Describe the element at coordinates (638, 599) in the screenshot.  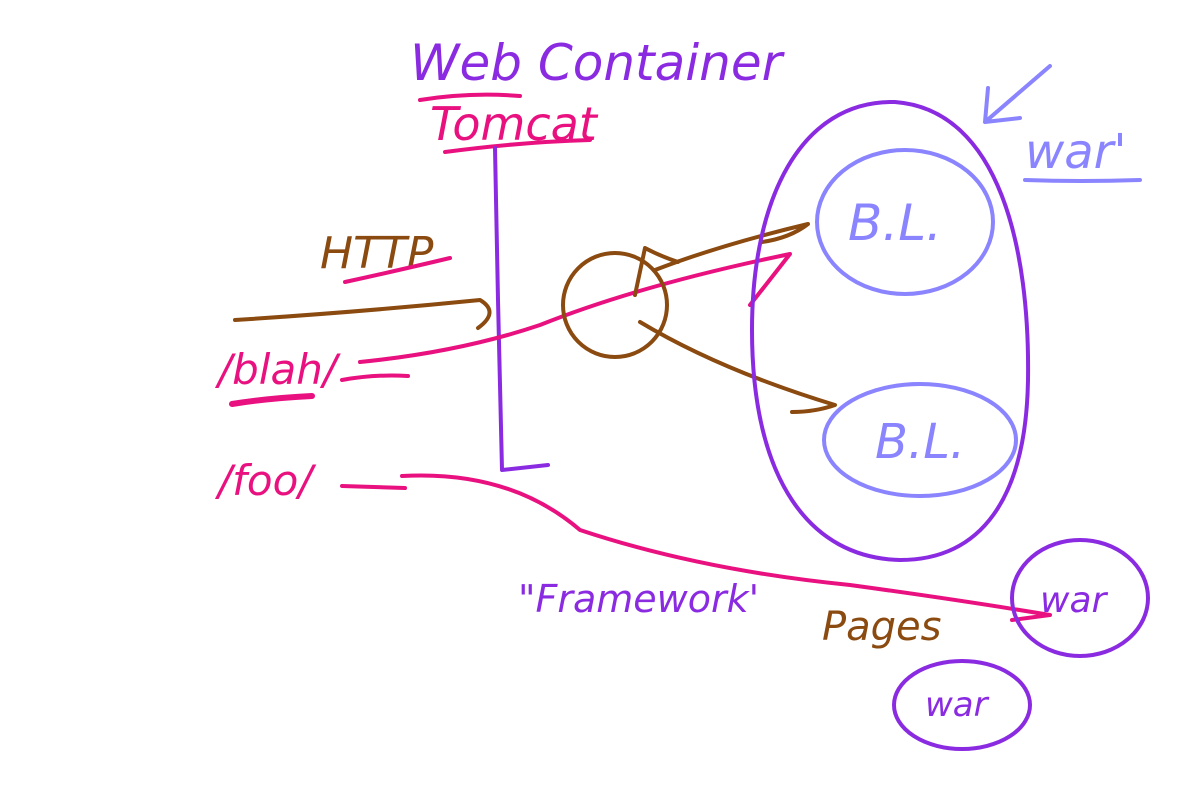
I see `framework-label: "Framework'` at that location.